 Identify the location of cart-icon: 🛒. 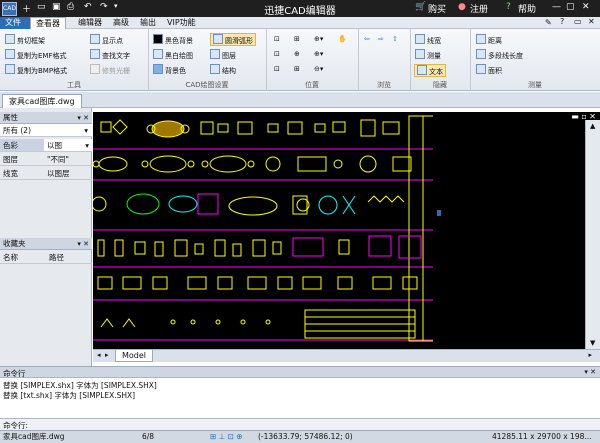
(420, 7).